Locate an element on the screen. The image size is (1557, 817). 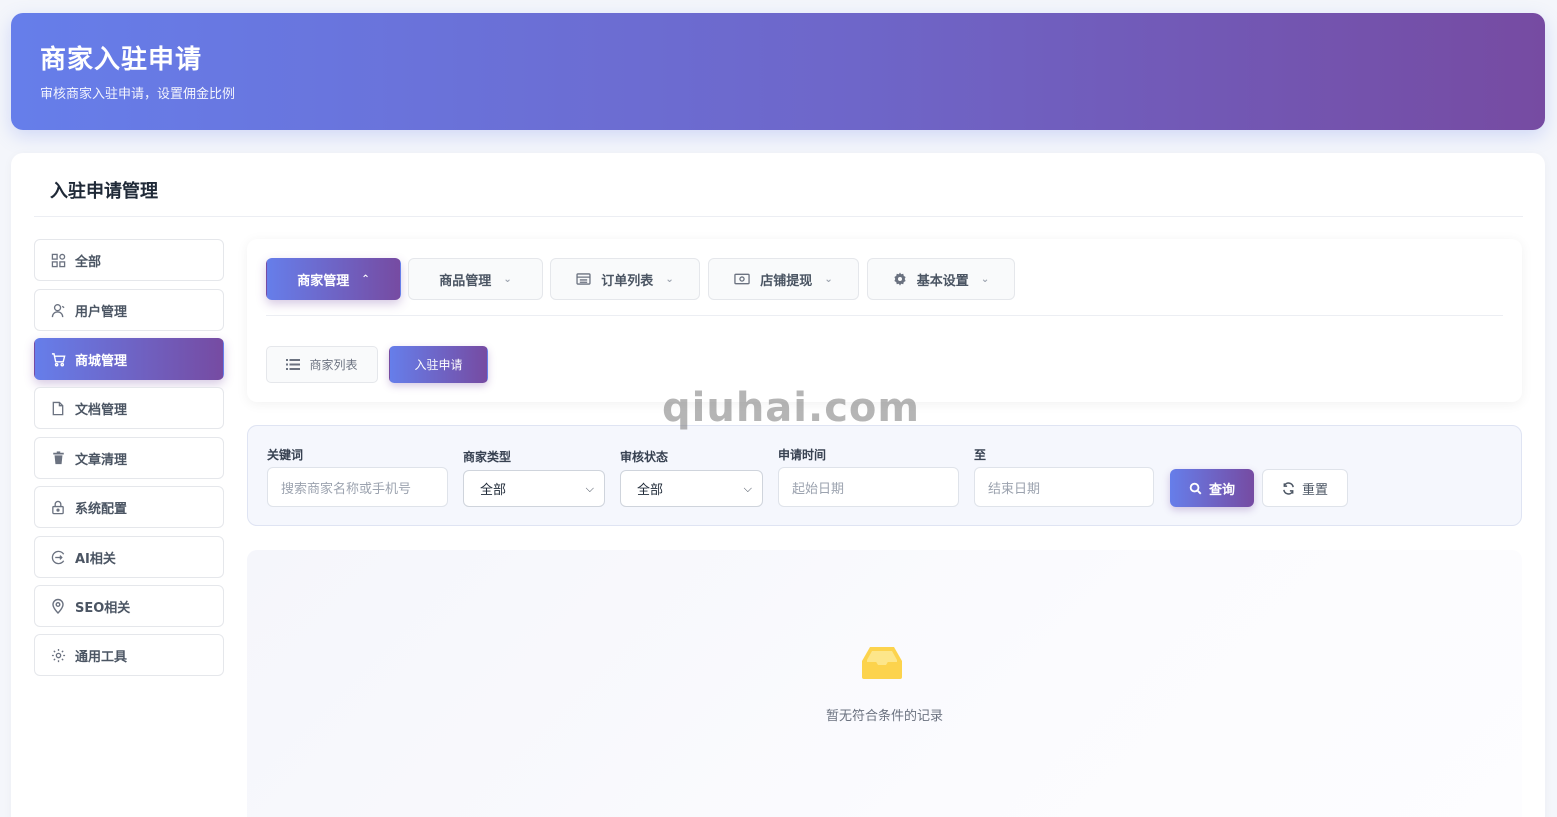
sidebar-item-label: SEO相关 is located at coordinates (103, 608).